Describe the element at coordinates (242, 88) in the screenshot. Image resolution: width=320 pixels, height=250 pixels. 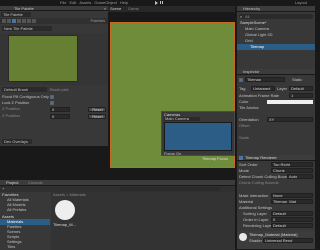
I see `row-label: Tag` at that location.